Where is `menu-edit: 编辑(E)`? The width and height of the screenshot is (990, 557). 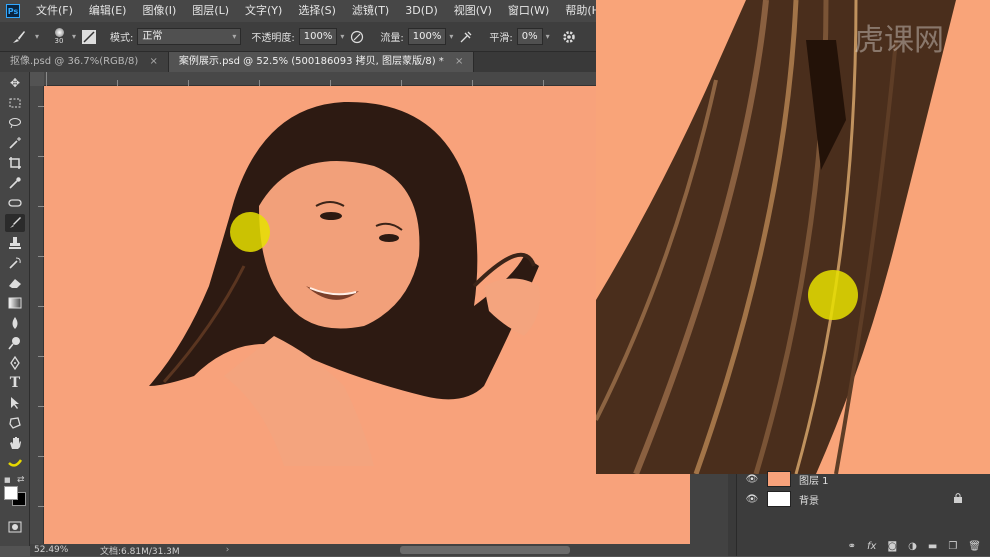 menu-edit: 编辑(E) is located at coordinates (108, 11).